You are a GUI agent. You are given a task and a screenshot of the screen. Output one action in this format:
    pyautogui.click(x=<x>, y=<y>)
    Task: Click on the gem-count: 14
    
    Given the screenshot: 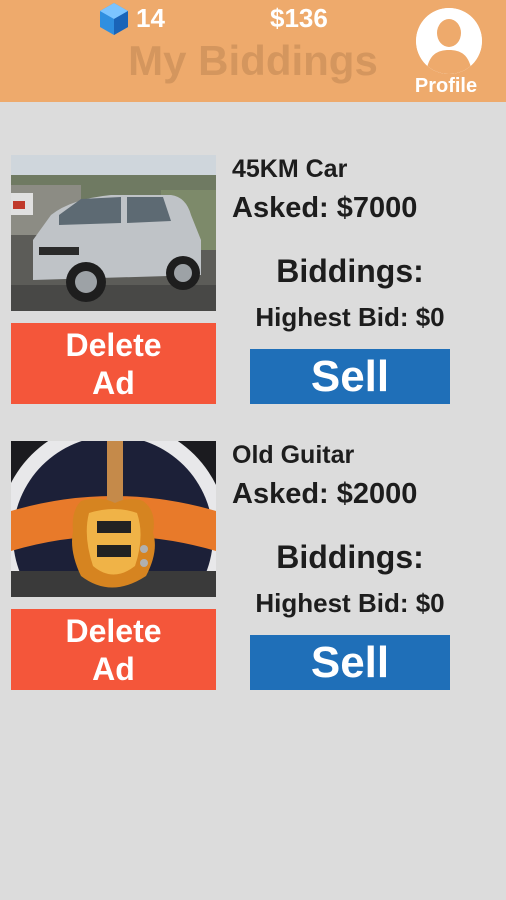 What is the action you would take?
    pyautogui.click(x=150, y=18)
    